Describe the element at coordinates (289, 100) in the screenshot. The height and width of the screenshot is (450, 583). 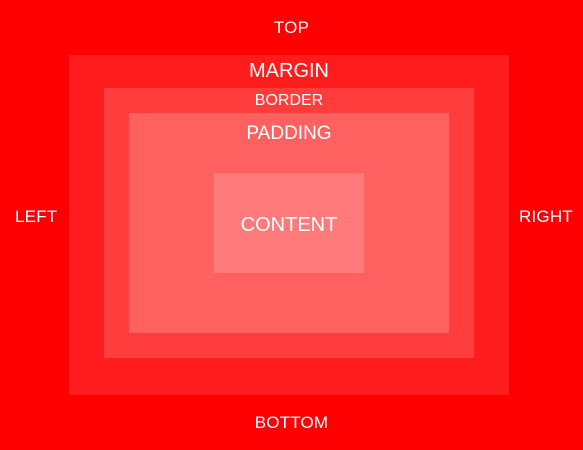
I see `border-label: BORDER` at that location.